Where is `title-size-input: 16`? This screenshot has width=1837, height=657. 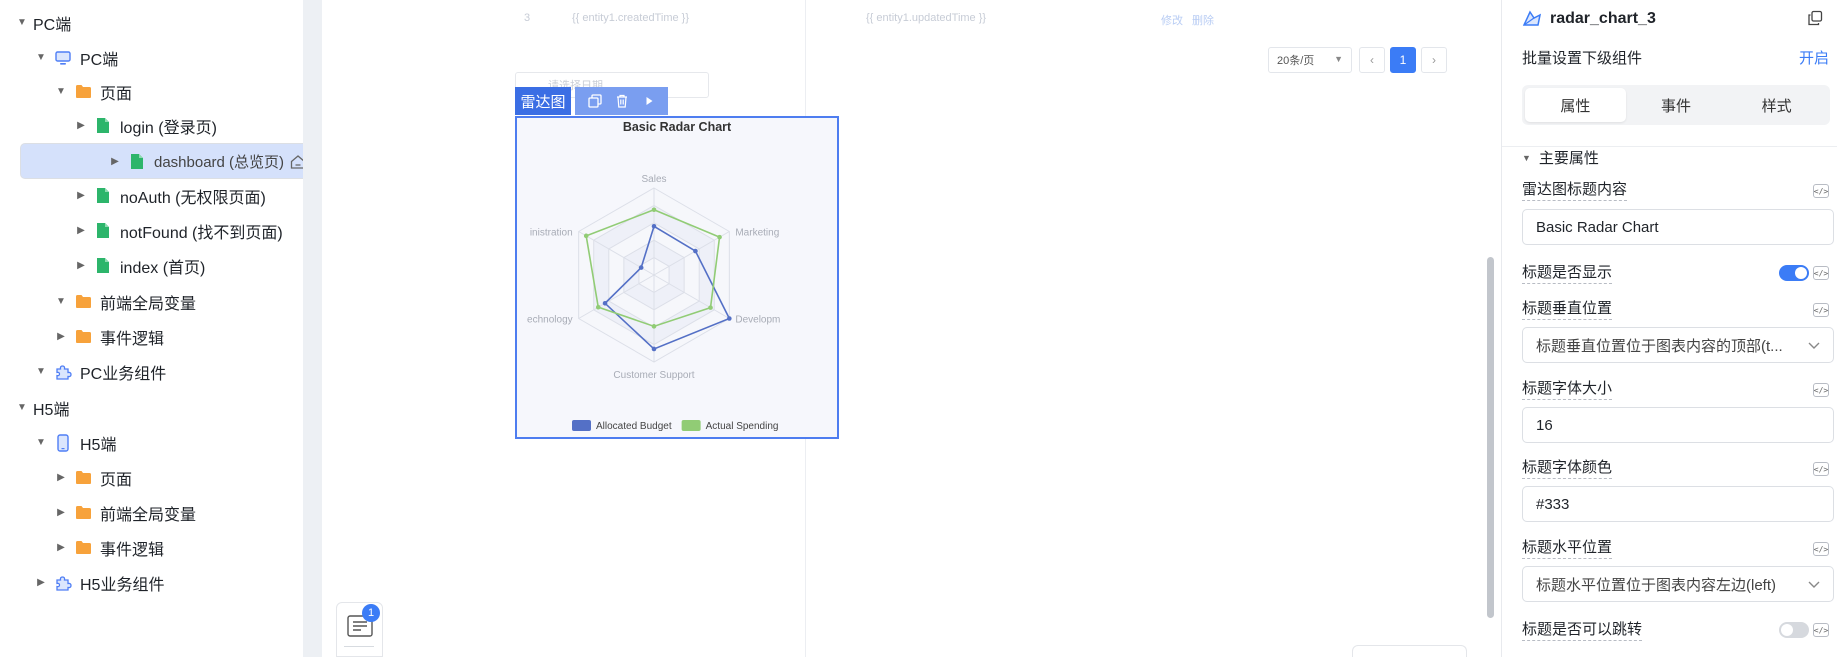
title-size-input: 16 is located at coordinates (1678, 425).